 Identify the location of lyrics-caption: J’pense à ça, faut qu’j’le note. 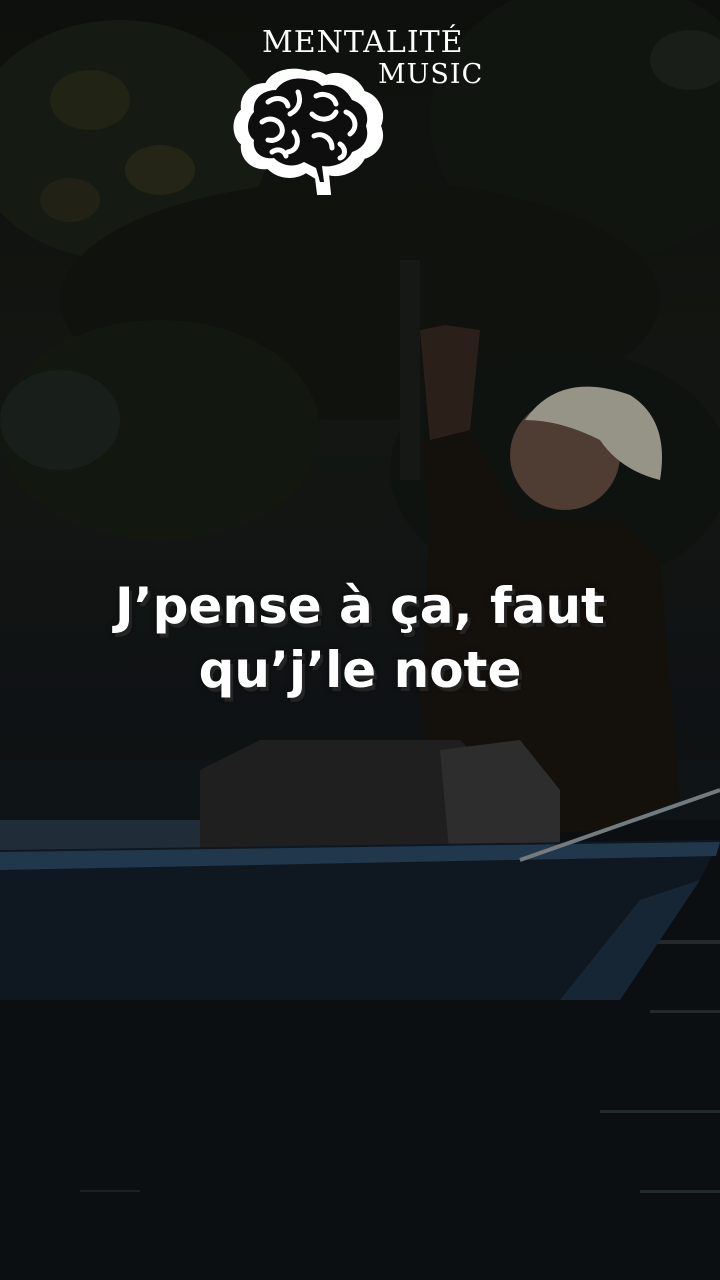
(360, 638).